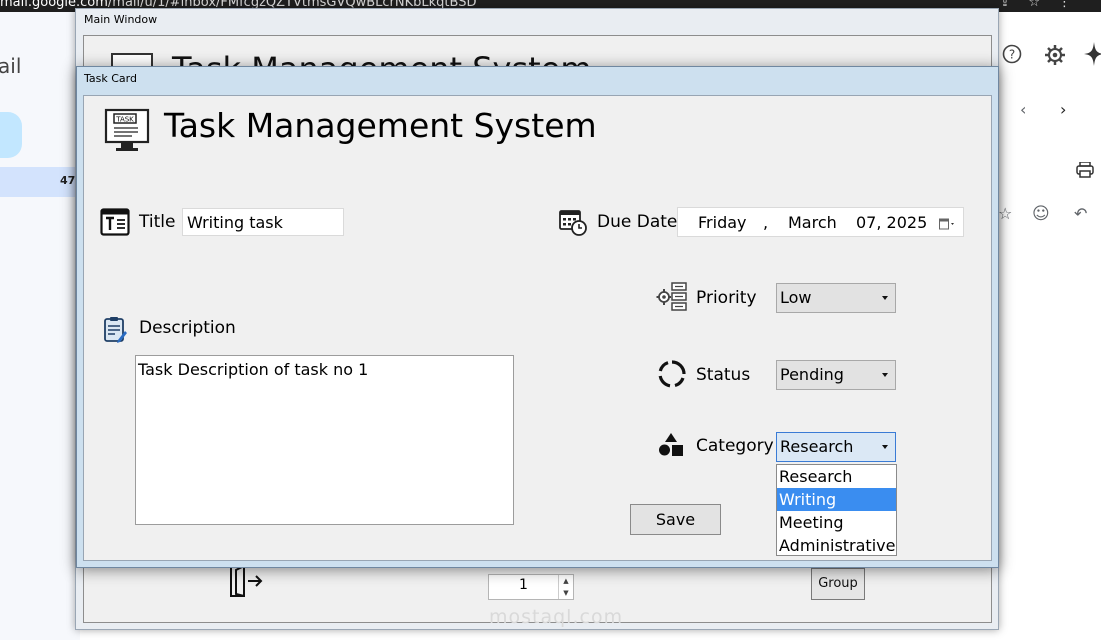 The image size is (1101, 640). I want to click on priority-label: Priority, so click(726, 298).